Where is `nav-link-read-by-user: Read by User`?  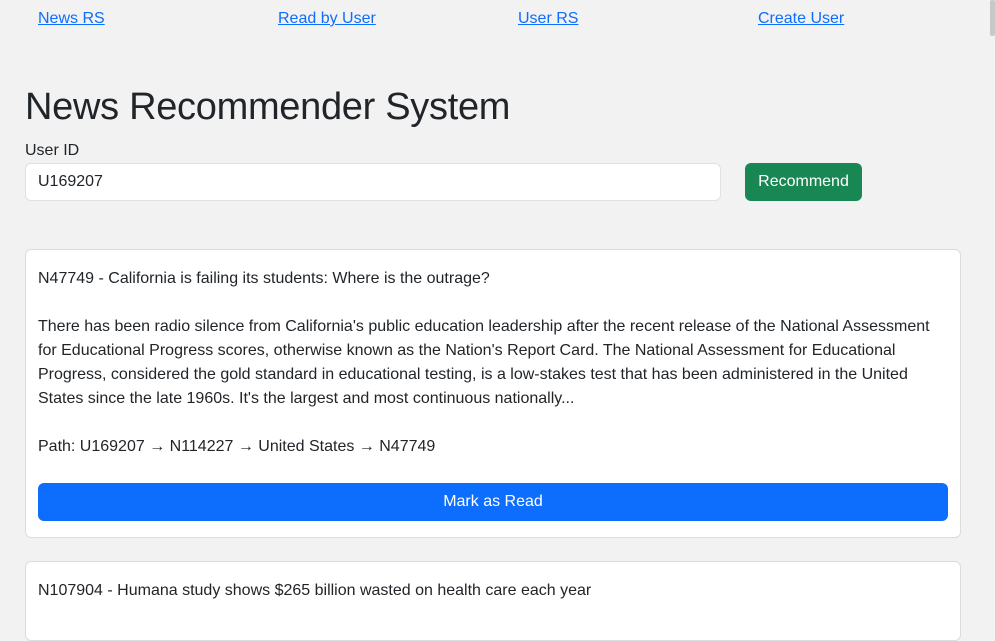
nav-link-read-by-user: Read by User is located at coordinates (398, 19).